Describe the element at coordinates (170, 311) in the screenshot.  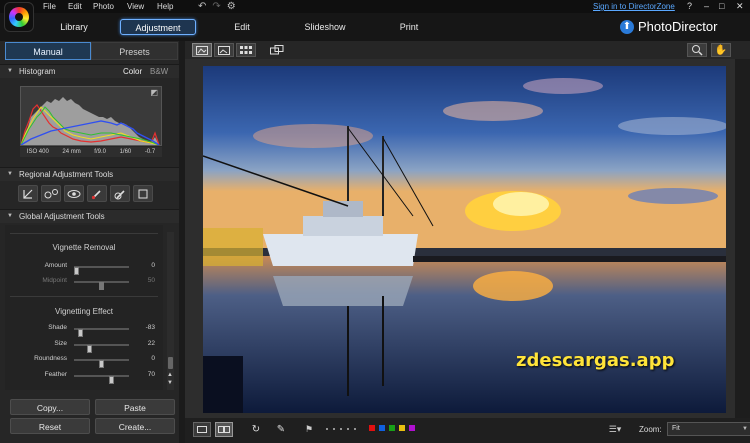
I see `panel-scrollbar: ▲ ▼` at that location.